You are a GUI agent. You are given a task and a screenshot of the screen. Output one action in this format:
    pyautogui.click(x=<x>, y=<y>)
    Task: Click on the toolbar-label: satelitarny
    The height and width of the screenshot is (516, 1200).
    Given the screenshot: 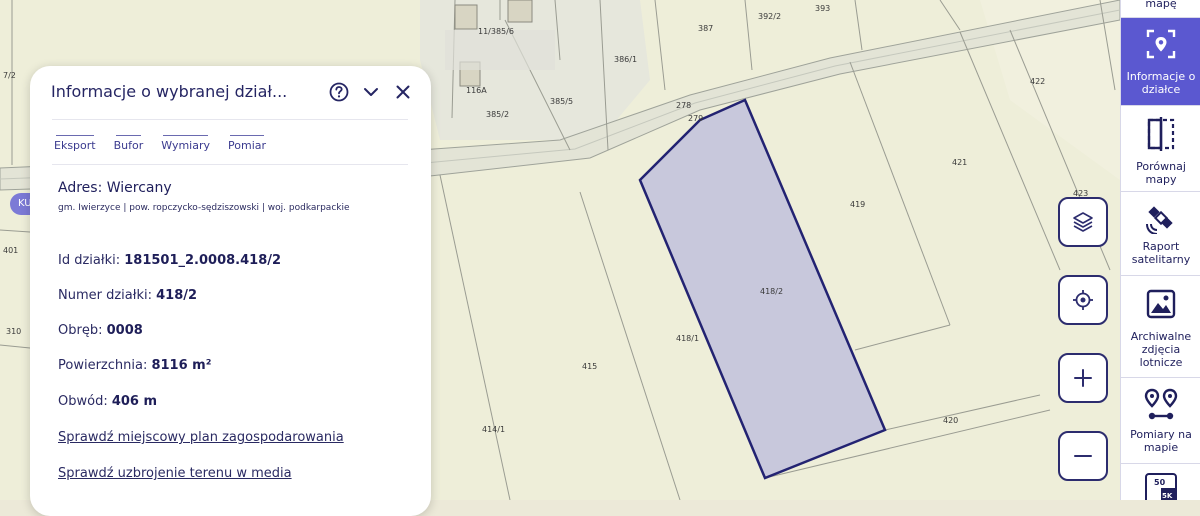 What is the action you would take?
    pyautogui.click(x=1161, y=259)
    